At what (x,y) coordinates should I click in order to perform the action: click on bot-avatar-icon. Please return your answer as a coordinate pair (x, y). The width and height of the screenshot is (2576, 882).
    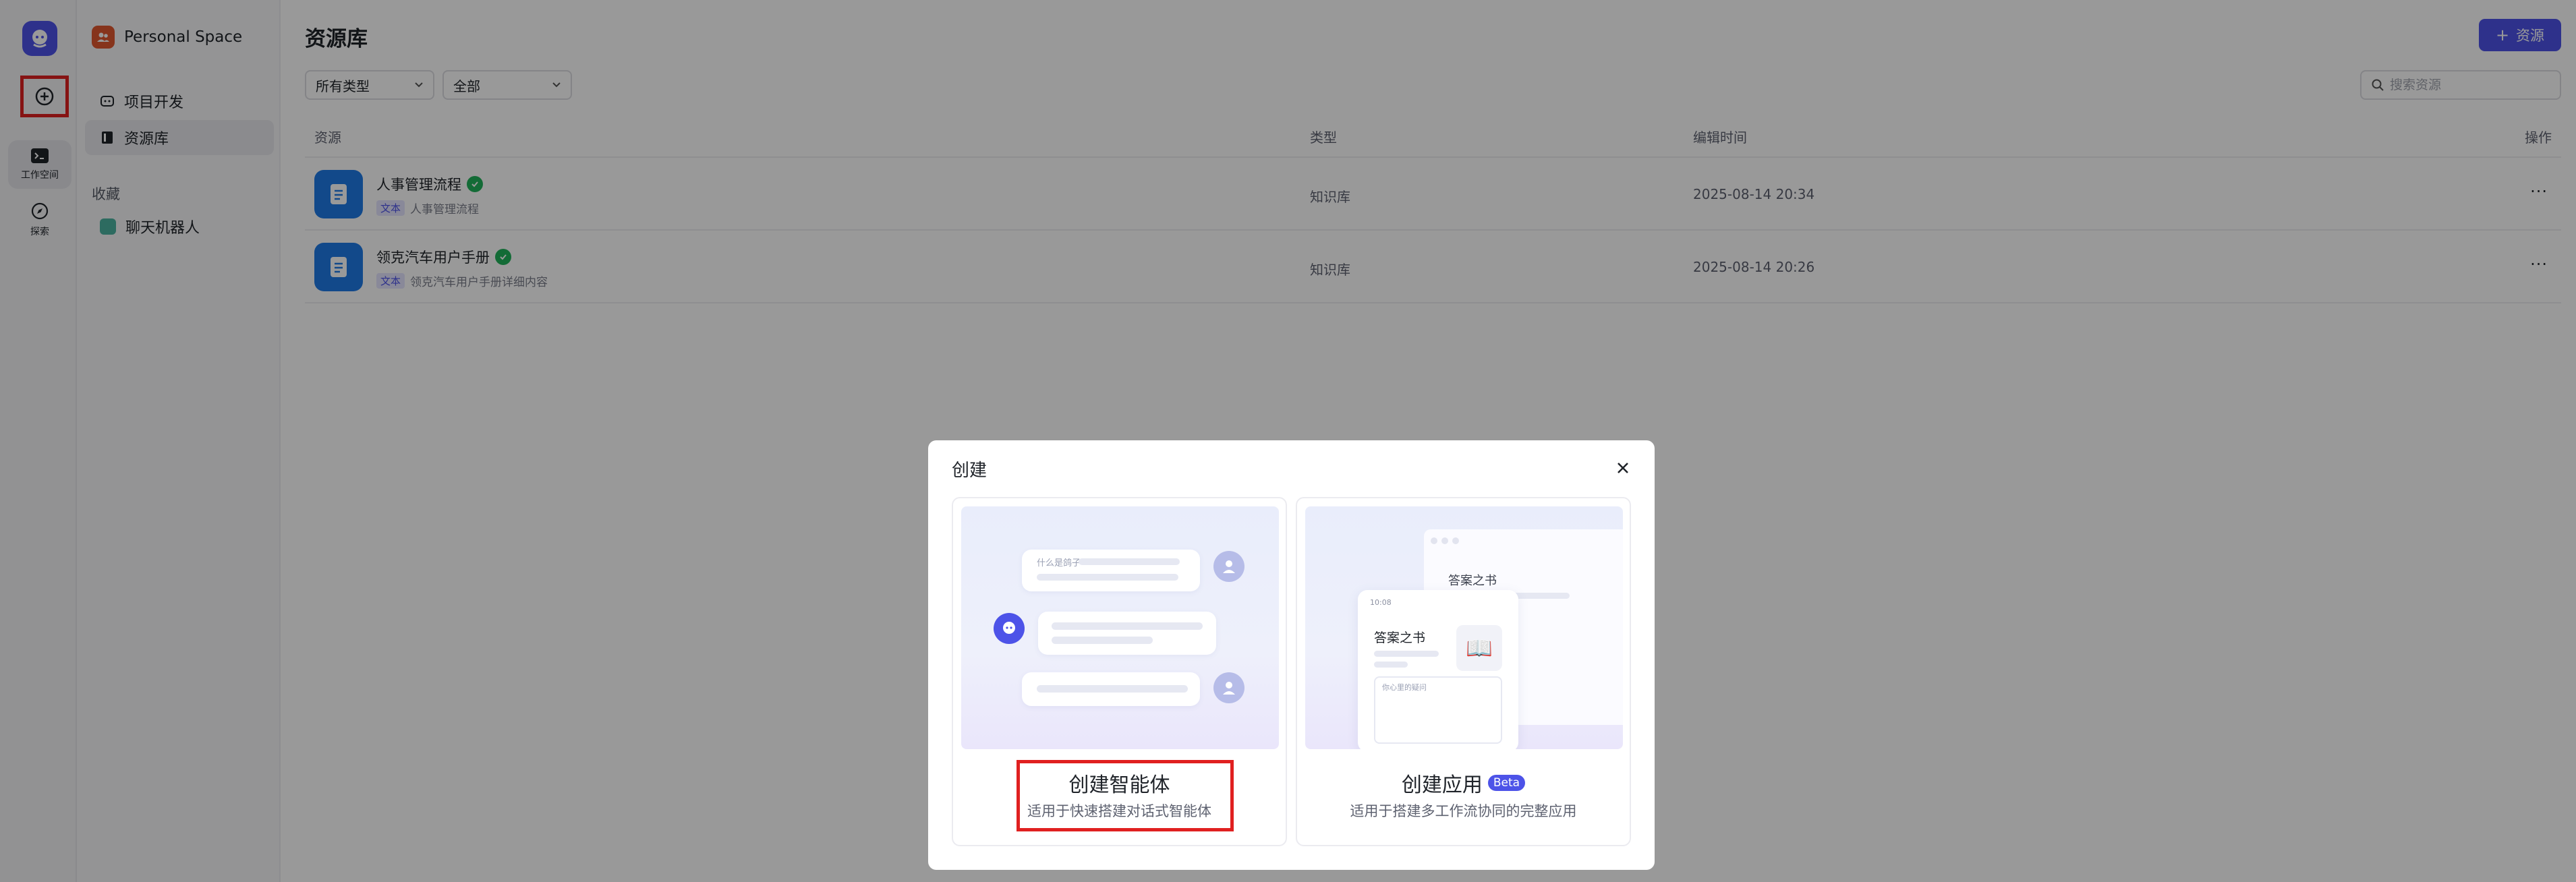
    Looking at the image, I should click on (1009, 628).